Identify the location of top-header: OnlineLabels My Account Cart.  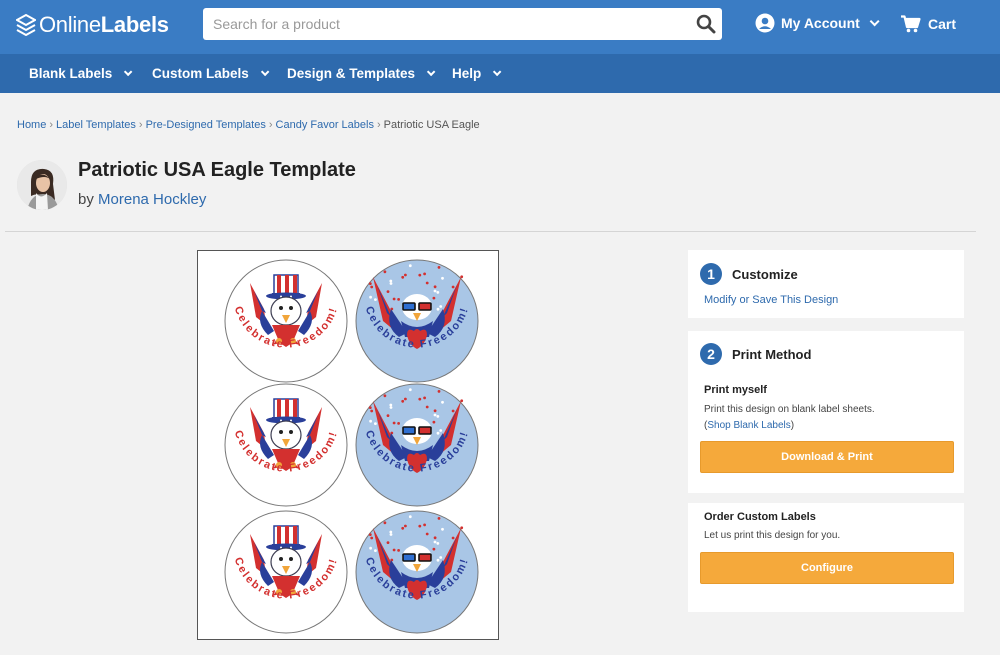
(500, 27).